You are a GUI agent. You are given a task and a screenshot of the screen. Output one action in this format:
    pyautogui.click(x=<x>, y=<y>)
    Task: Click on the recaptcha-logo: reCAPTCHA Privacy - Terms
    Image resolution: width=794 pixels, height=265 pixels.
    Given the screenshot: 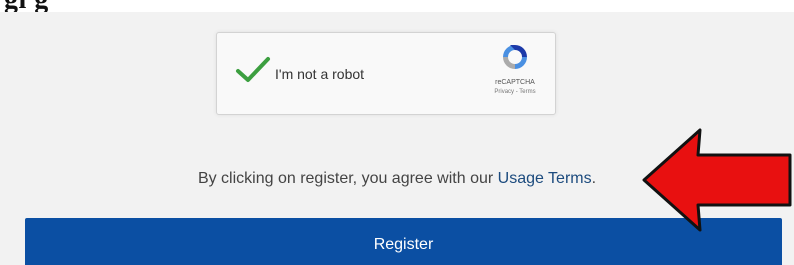 What is the action you would take?
    pyautogui.click(x=515, y=75)
    